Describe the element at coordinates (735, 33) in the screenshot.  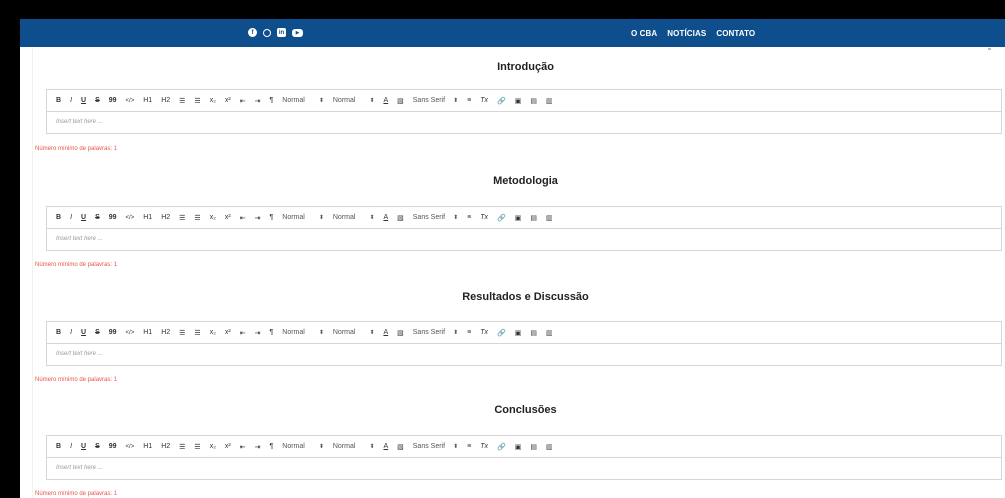
I see `nav-link-contato: CONTATO` at that location.